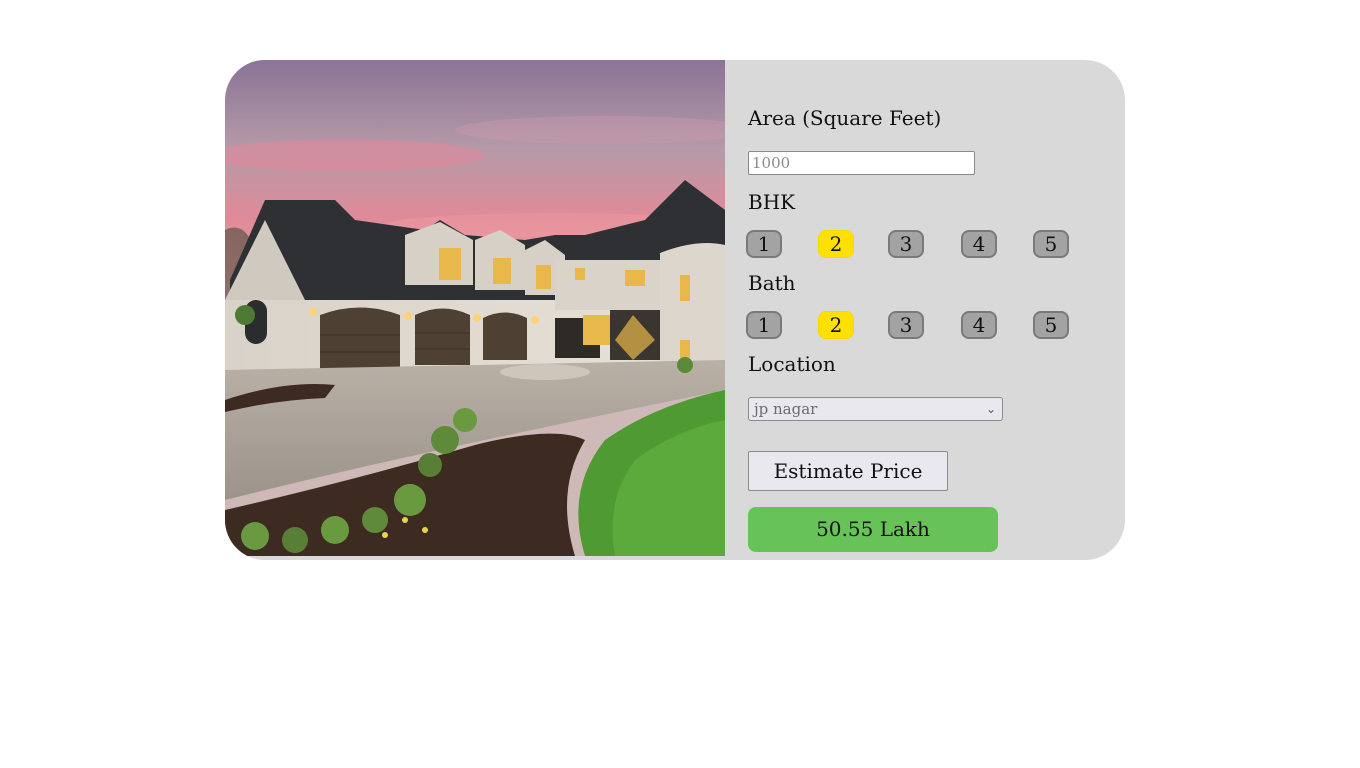 The width and height of the screenshot is (1360, 768). What do you see at coordinates (990, 409) in the screenshot?
I see `chevron-down-icon: ⌄` at bounding box center [990, 409].